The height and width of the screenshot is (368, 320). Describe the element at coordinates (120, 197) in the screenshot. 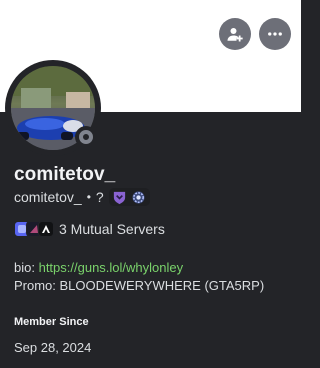

I see `nitro-shield-badge-icon` at that location.